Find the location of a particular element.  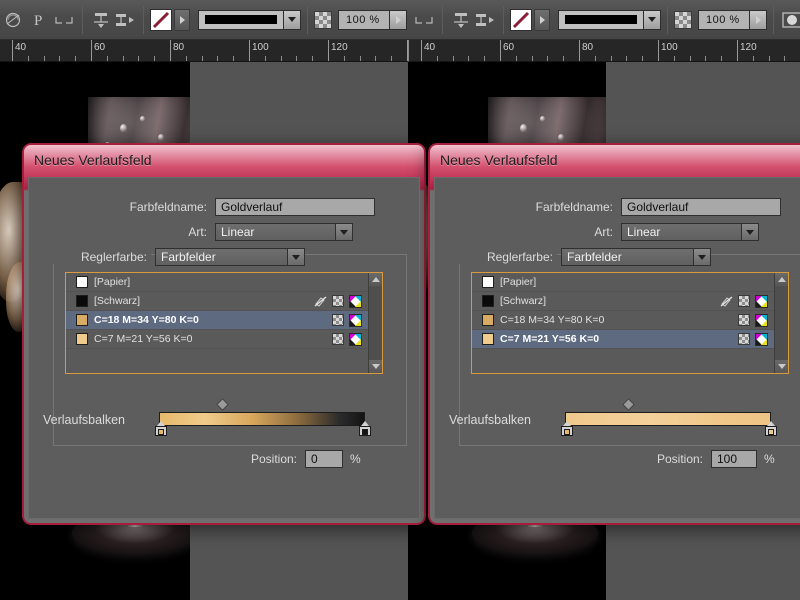

swatch-dropdown-button is located at coordinates (182, 19).